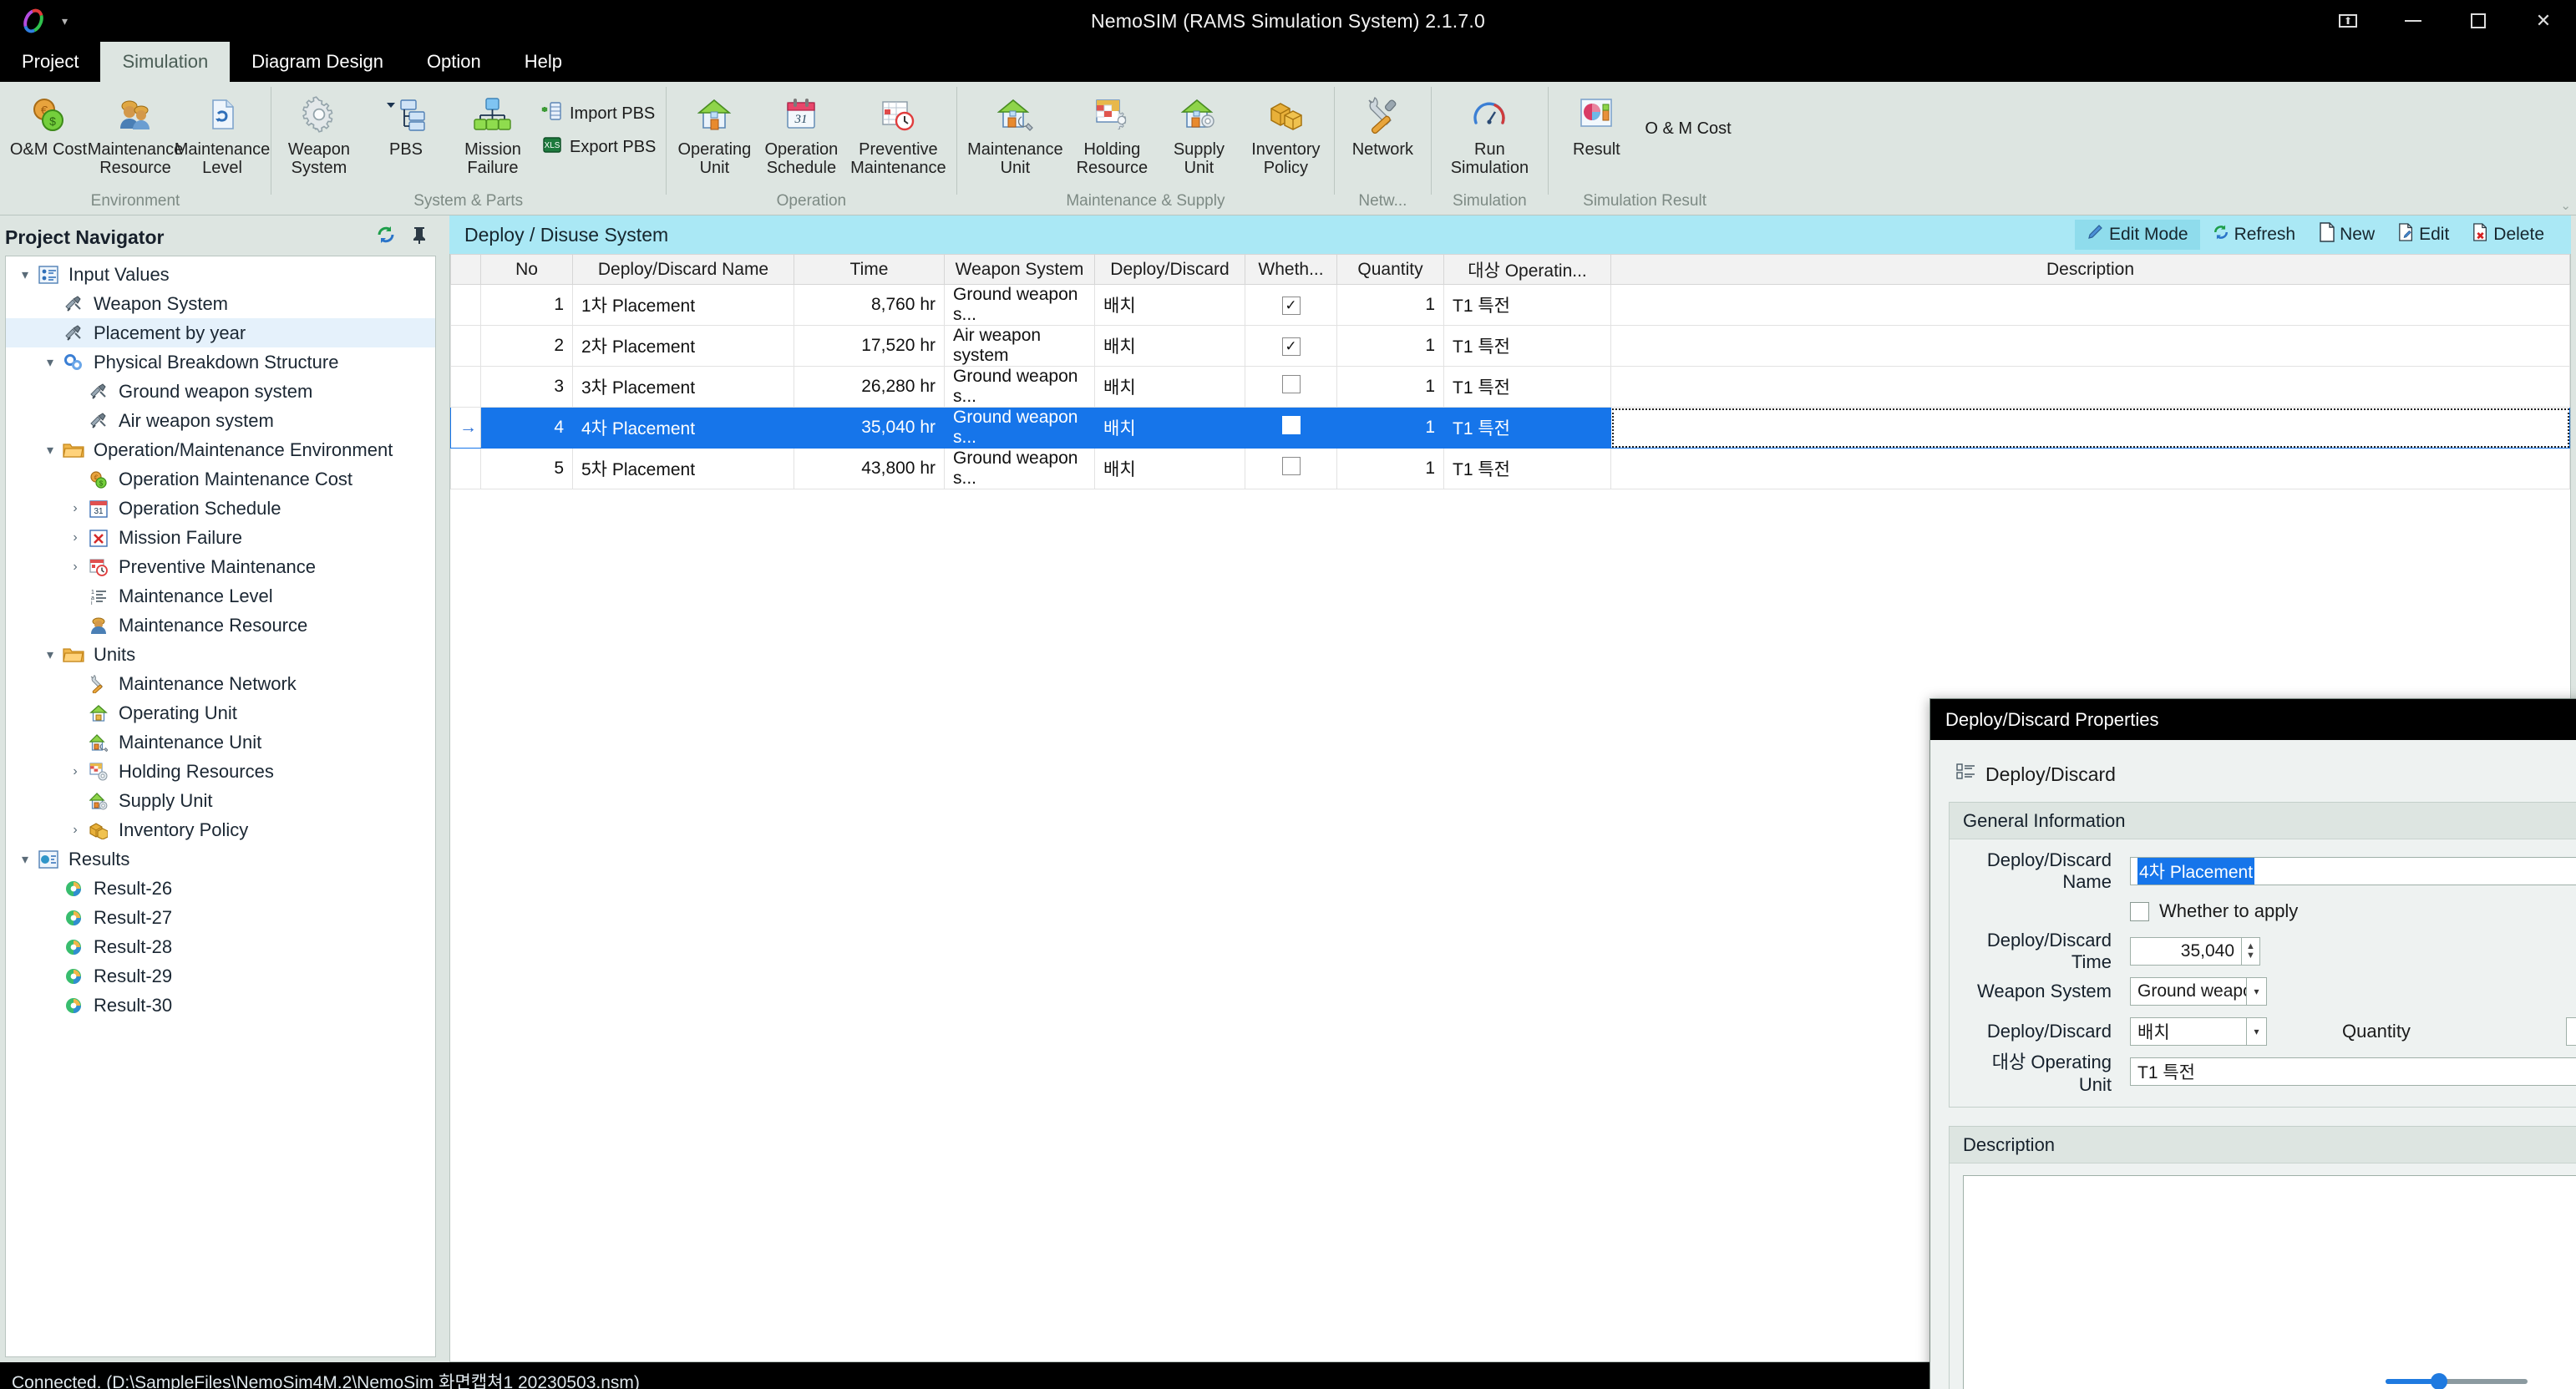 The height and width of the screenshot is (1389, 2576). Describe the element at coordinates (683, 305) in the screenshot. I see `cell-name: 1차 Placement` at that location.